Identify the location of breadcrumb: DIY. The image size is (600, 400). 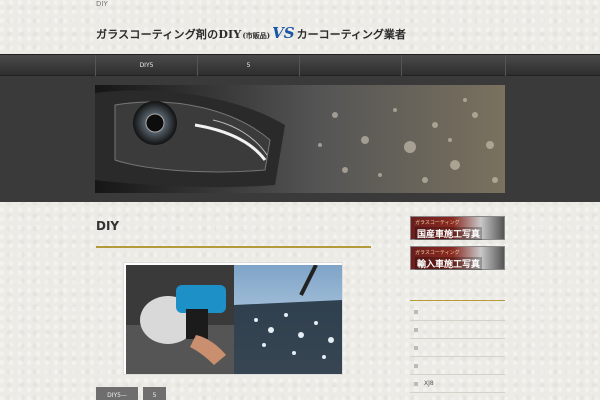
(102, 4).